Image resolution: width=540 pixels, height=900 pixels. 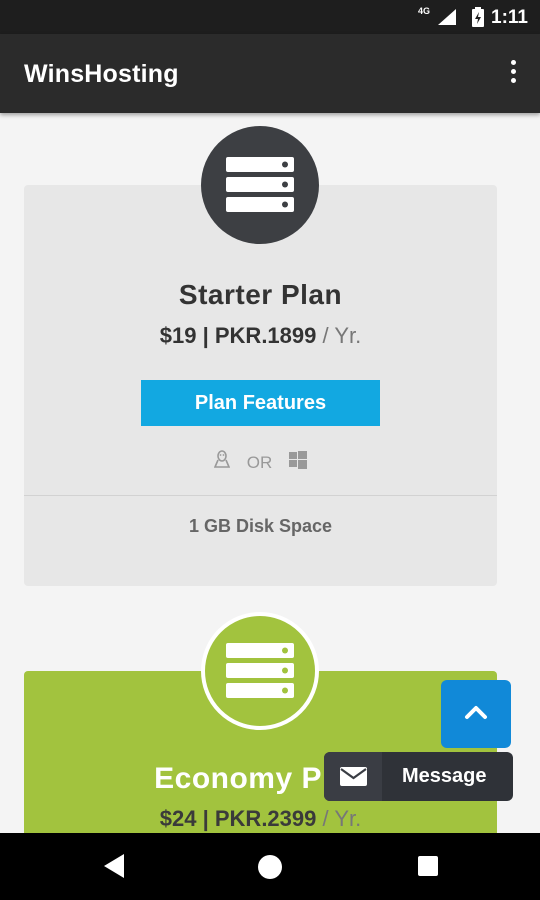 I want to click on chevron-up-icon, so click(x=476, y=712).